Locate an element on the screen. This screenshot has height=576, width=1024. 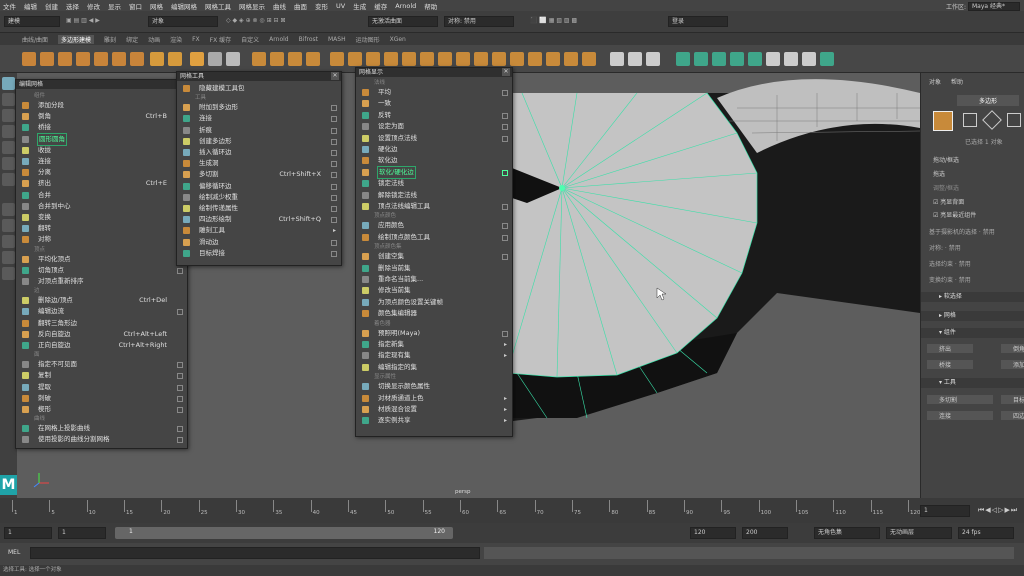
menu-item: 多切割 Ctrl+Shift+X is located at coordinates (259, 174).